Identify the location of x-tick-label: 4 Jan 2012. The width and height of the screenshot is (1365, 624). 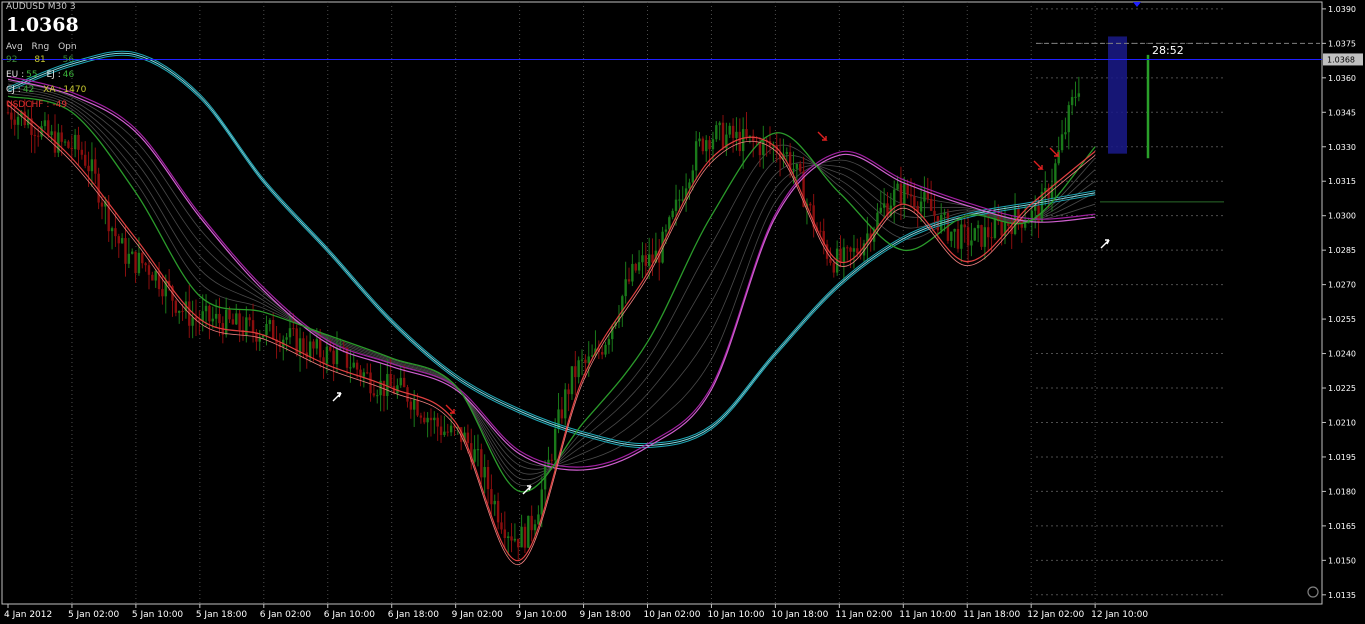
(28, 615).